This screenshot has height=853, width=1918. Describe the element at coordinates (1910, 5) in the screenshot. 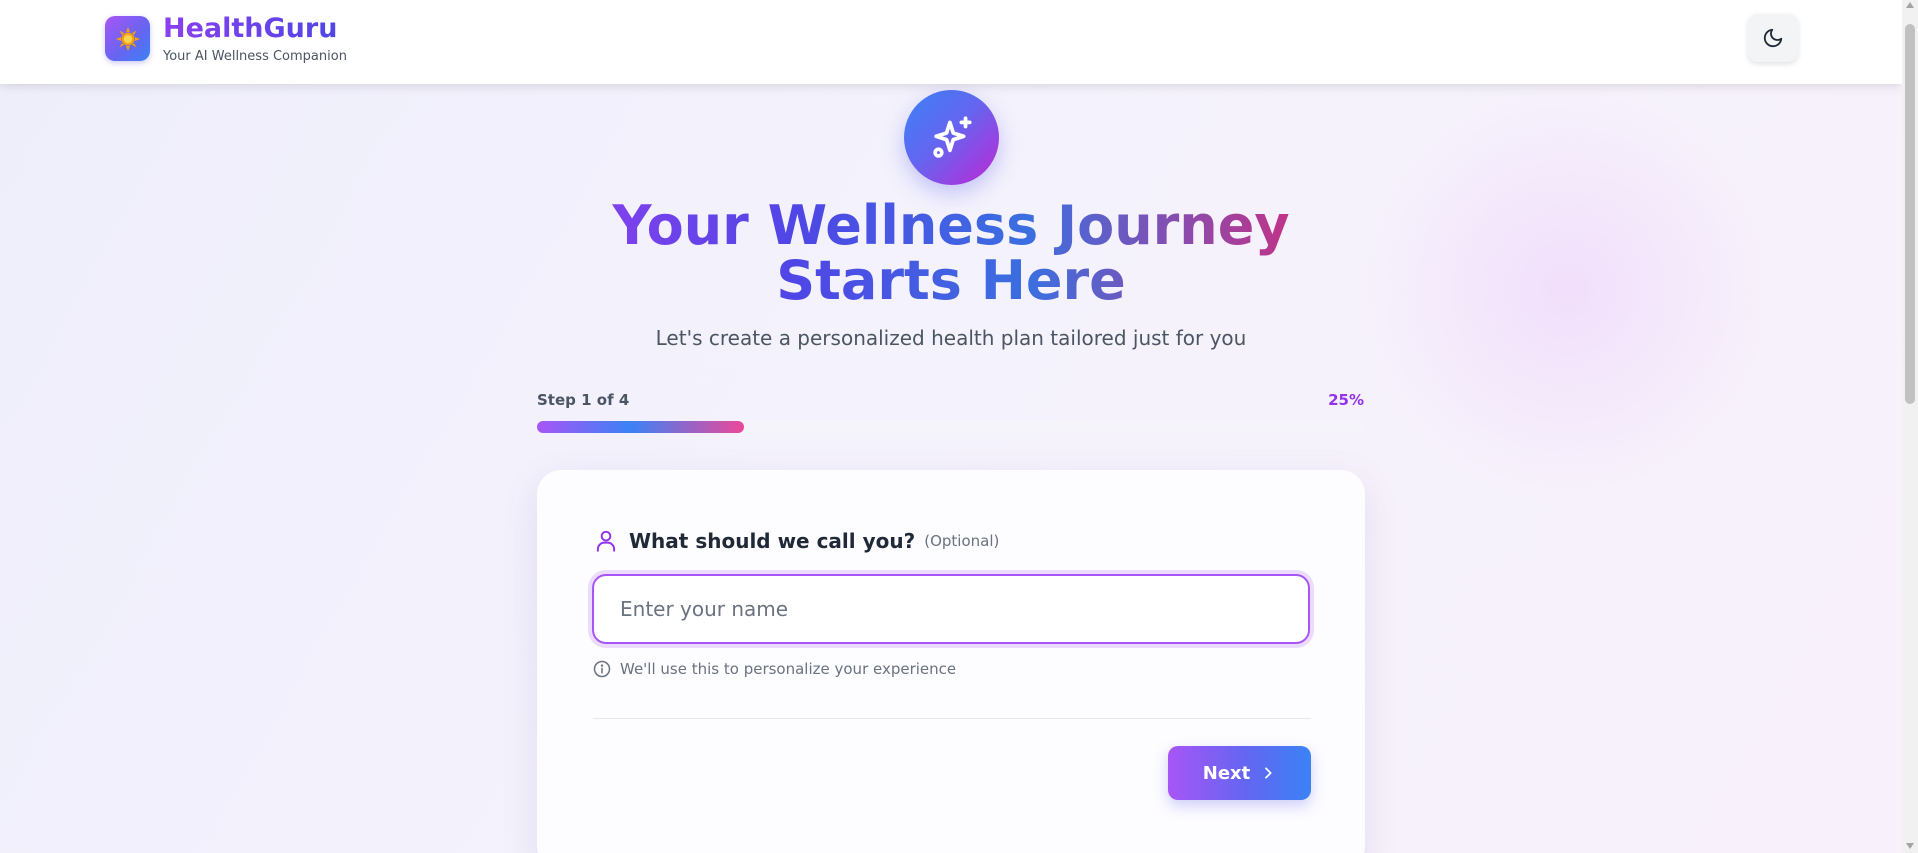

I see `scroll-up-arrow-icon` at that location.